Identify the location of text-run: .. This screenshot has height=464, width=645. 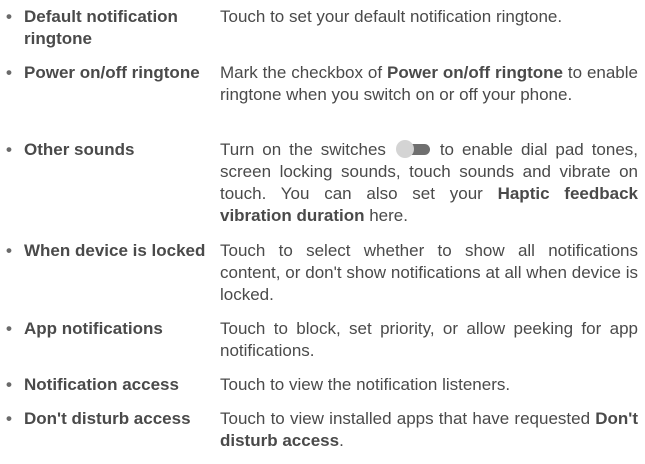
(341, 440).